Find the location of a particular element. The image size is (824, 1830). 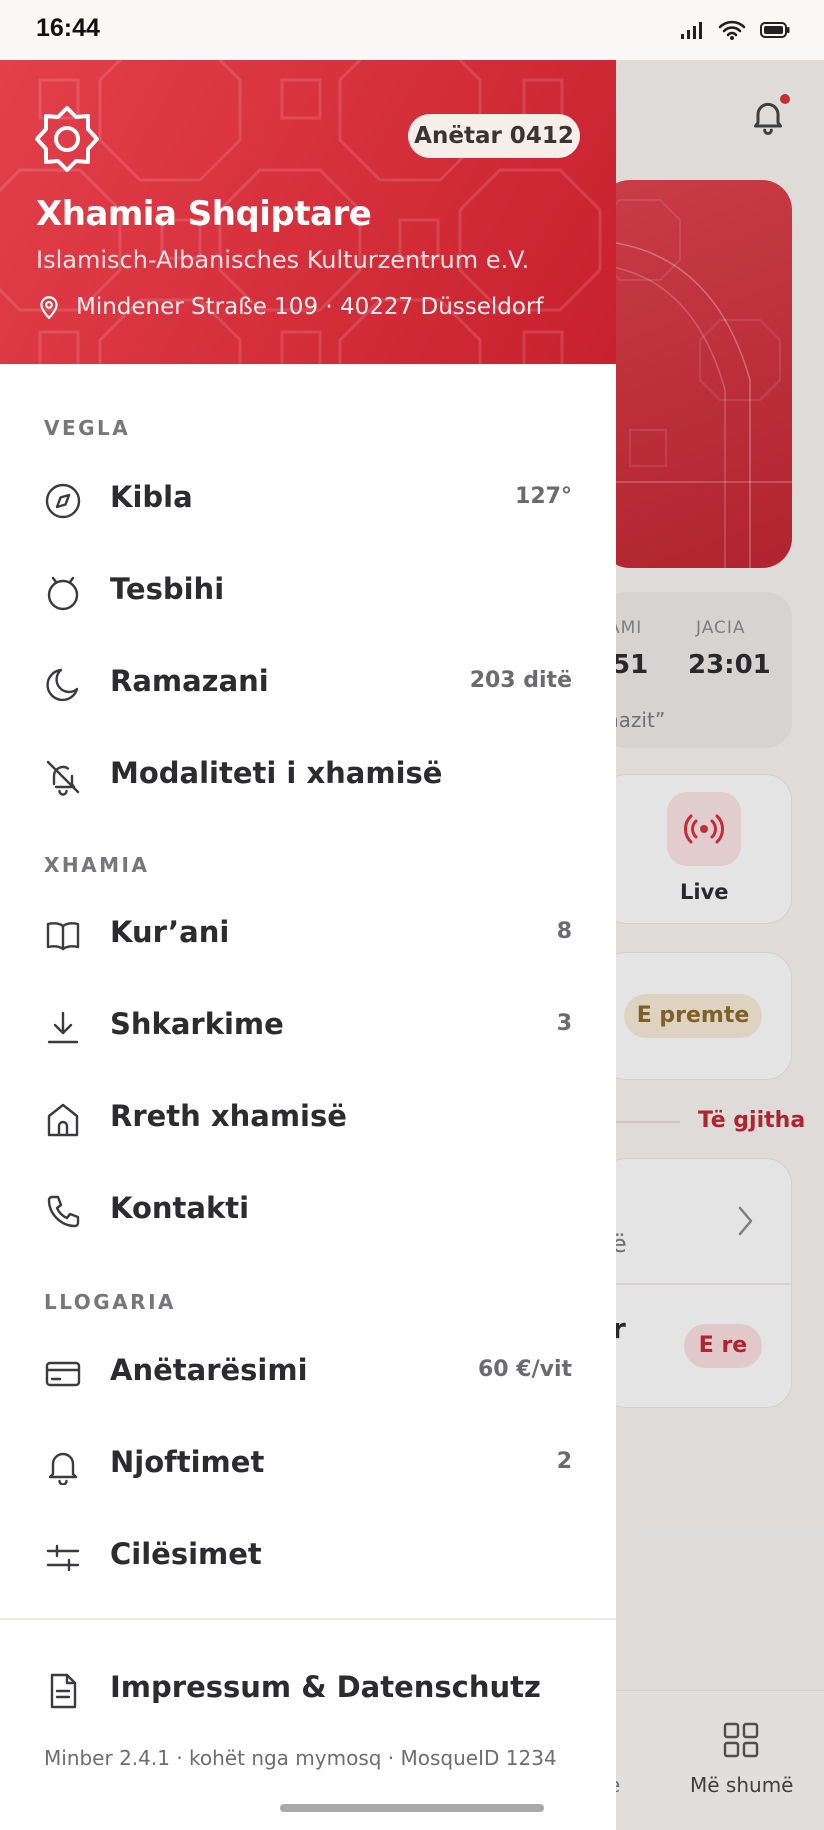

home-indicator is located at coordinates (412, 1808).